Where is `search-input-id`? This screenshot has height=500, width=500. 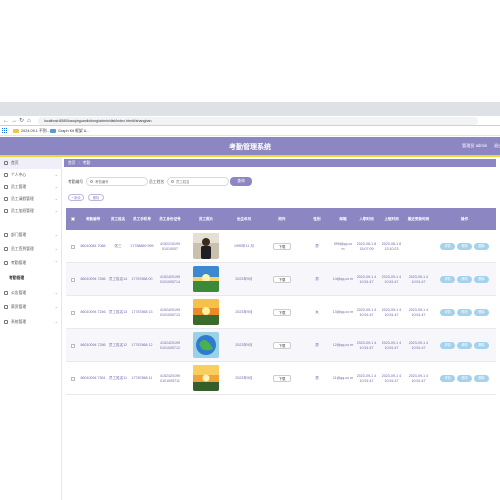
search-input-id is located at coordinates (117, 181).